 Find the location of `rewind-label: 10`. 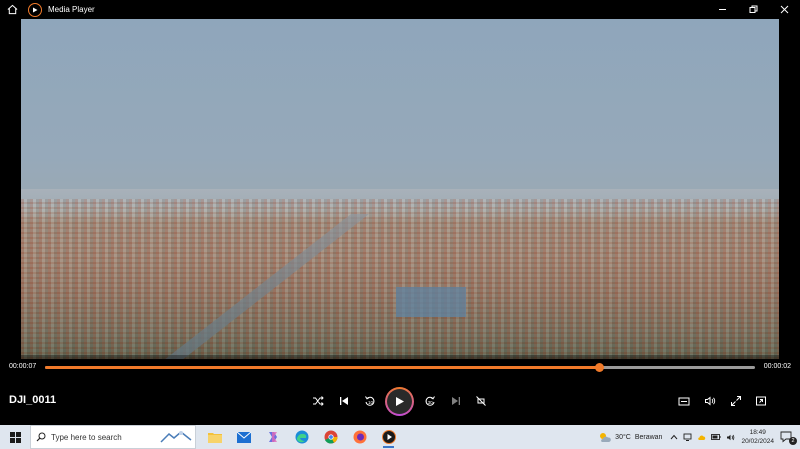

rewind-label: 10 is located at coordinates (371, 402).